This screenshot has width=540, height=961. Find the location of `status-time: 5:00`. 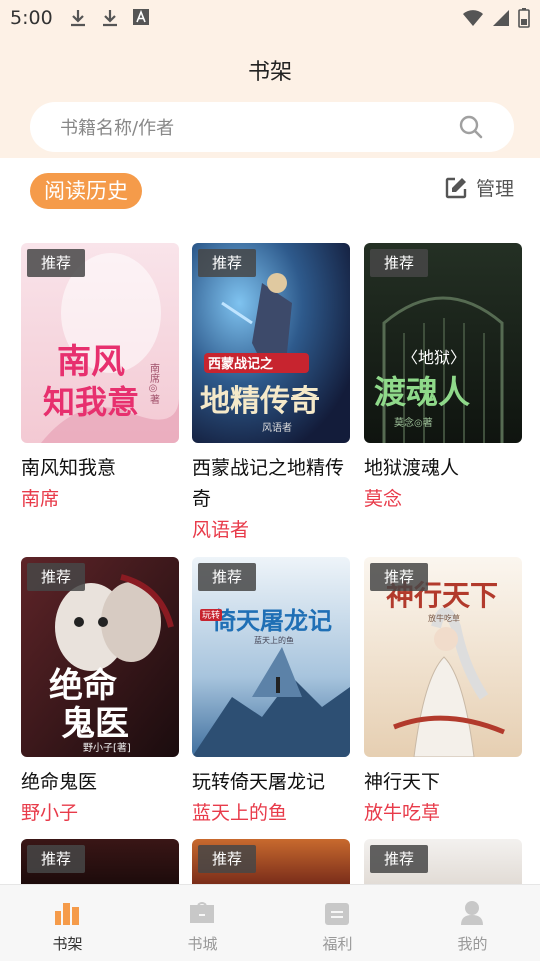

status-time: 5:00 is located at coordinates (31, 18).